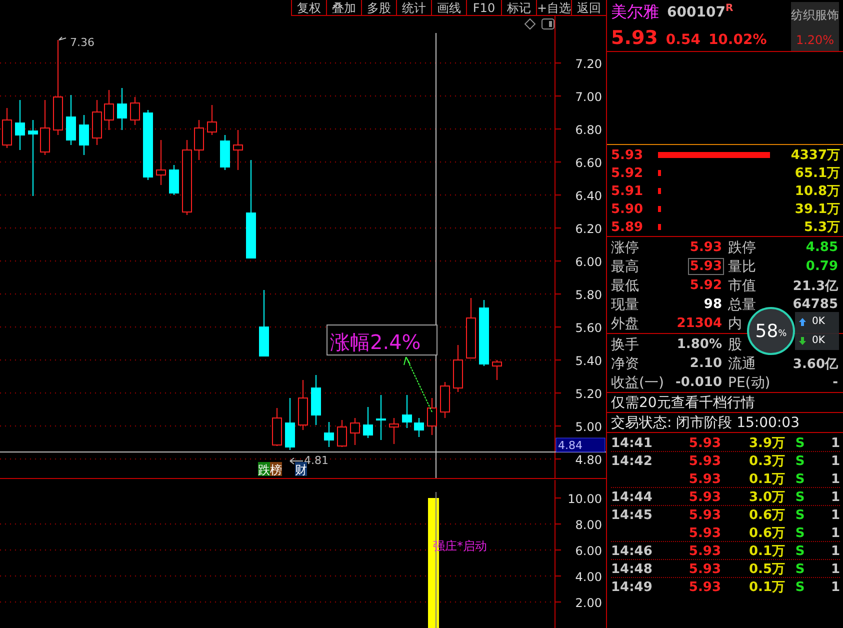 The image size is (843, 628). I want to click on toolbar-button: 统计, so click(413, 8).